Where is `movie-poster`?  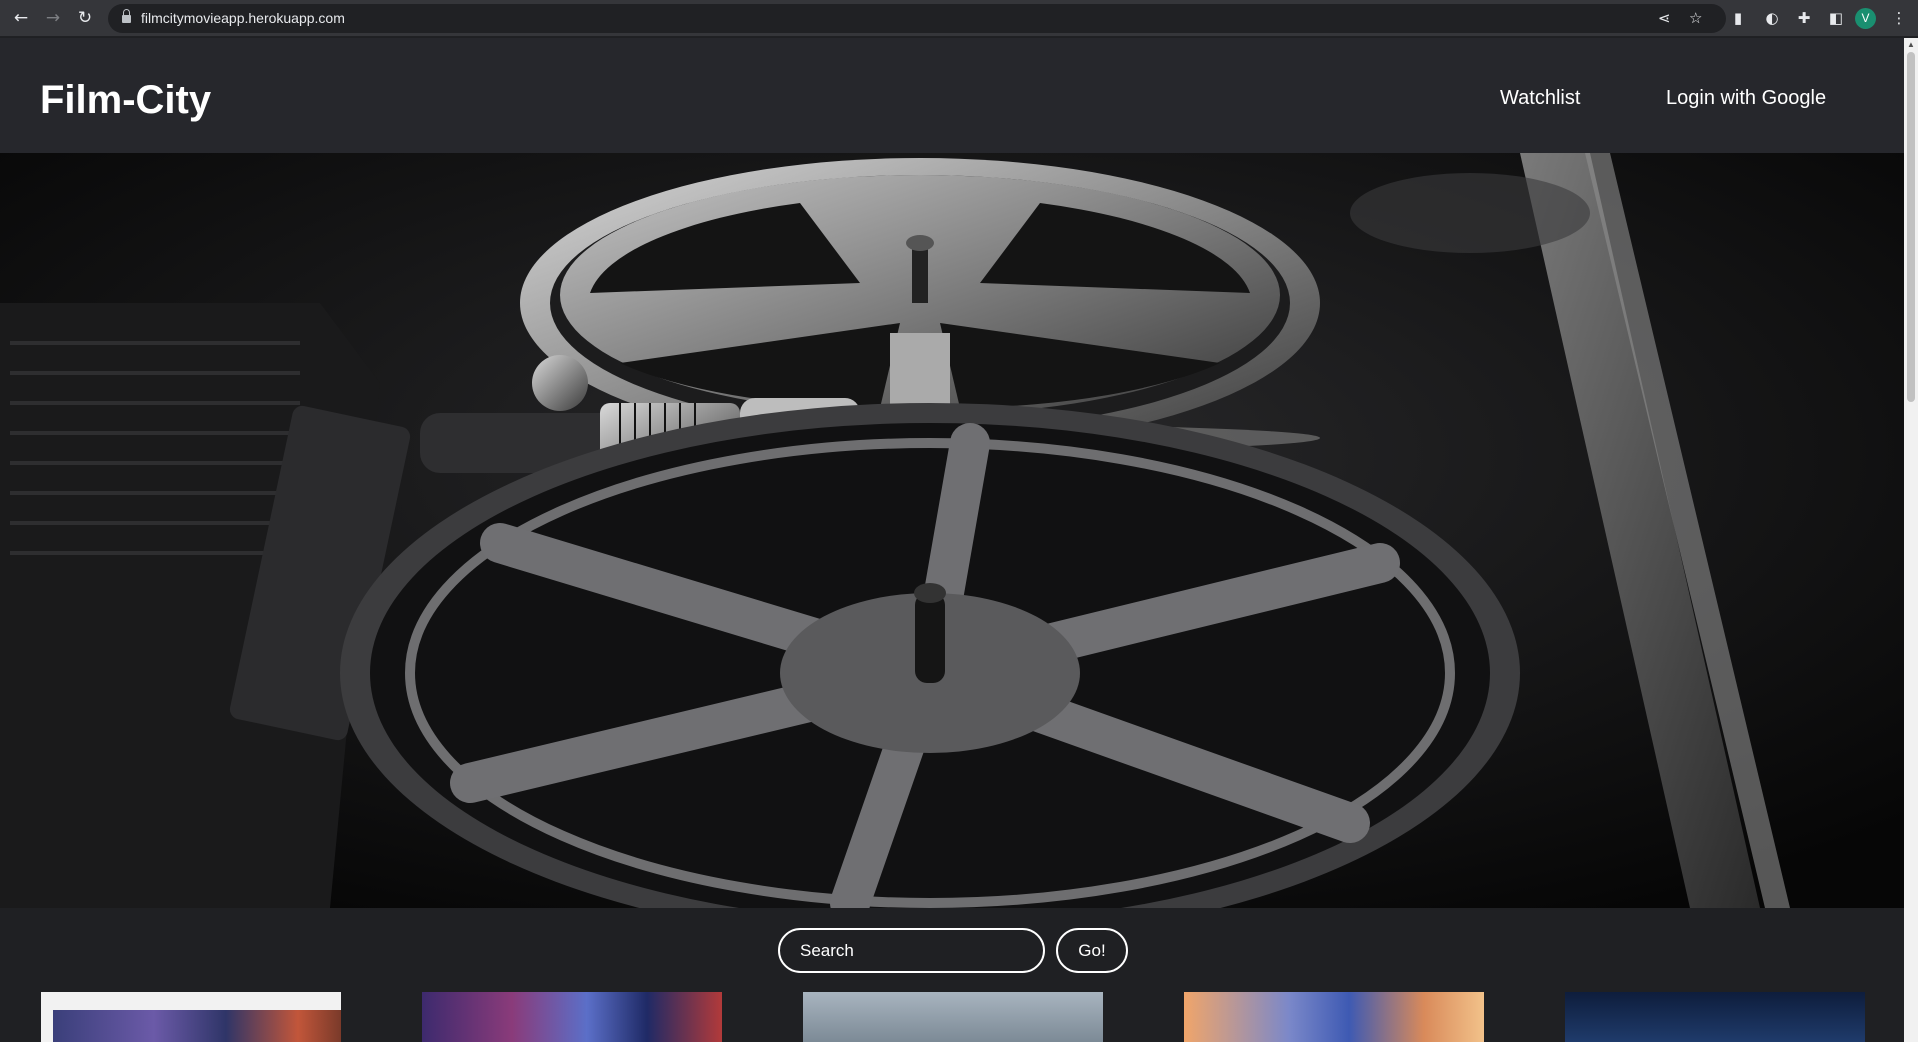
movie-poster is located at coordinates (197, 1026).